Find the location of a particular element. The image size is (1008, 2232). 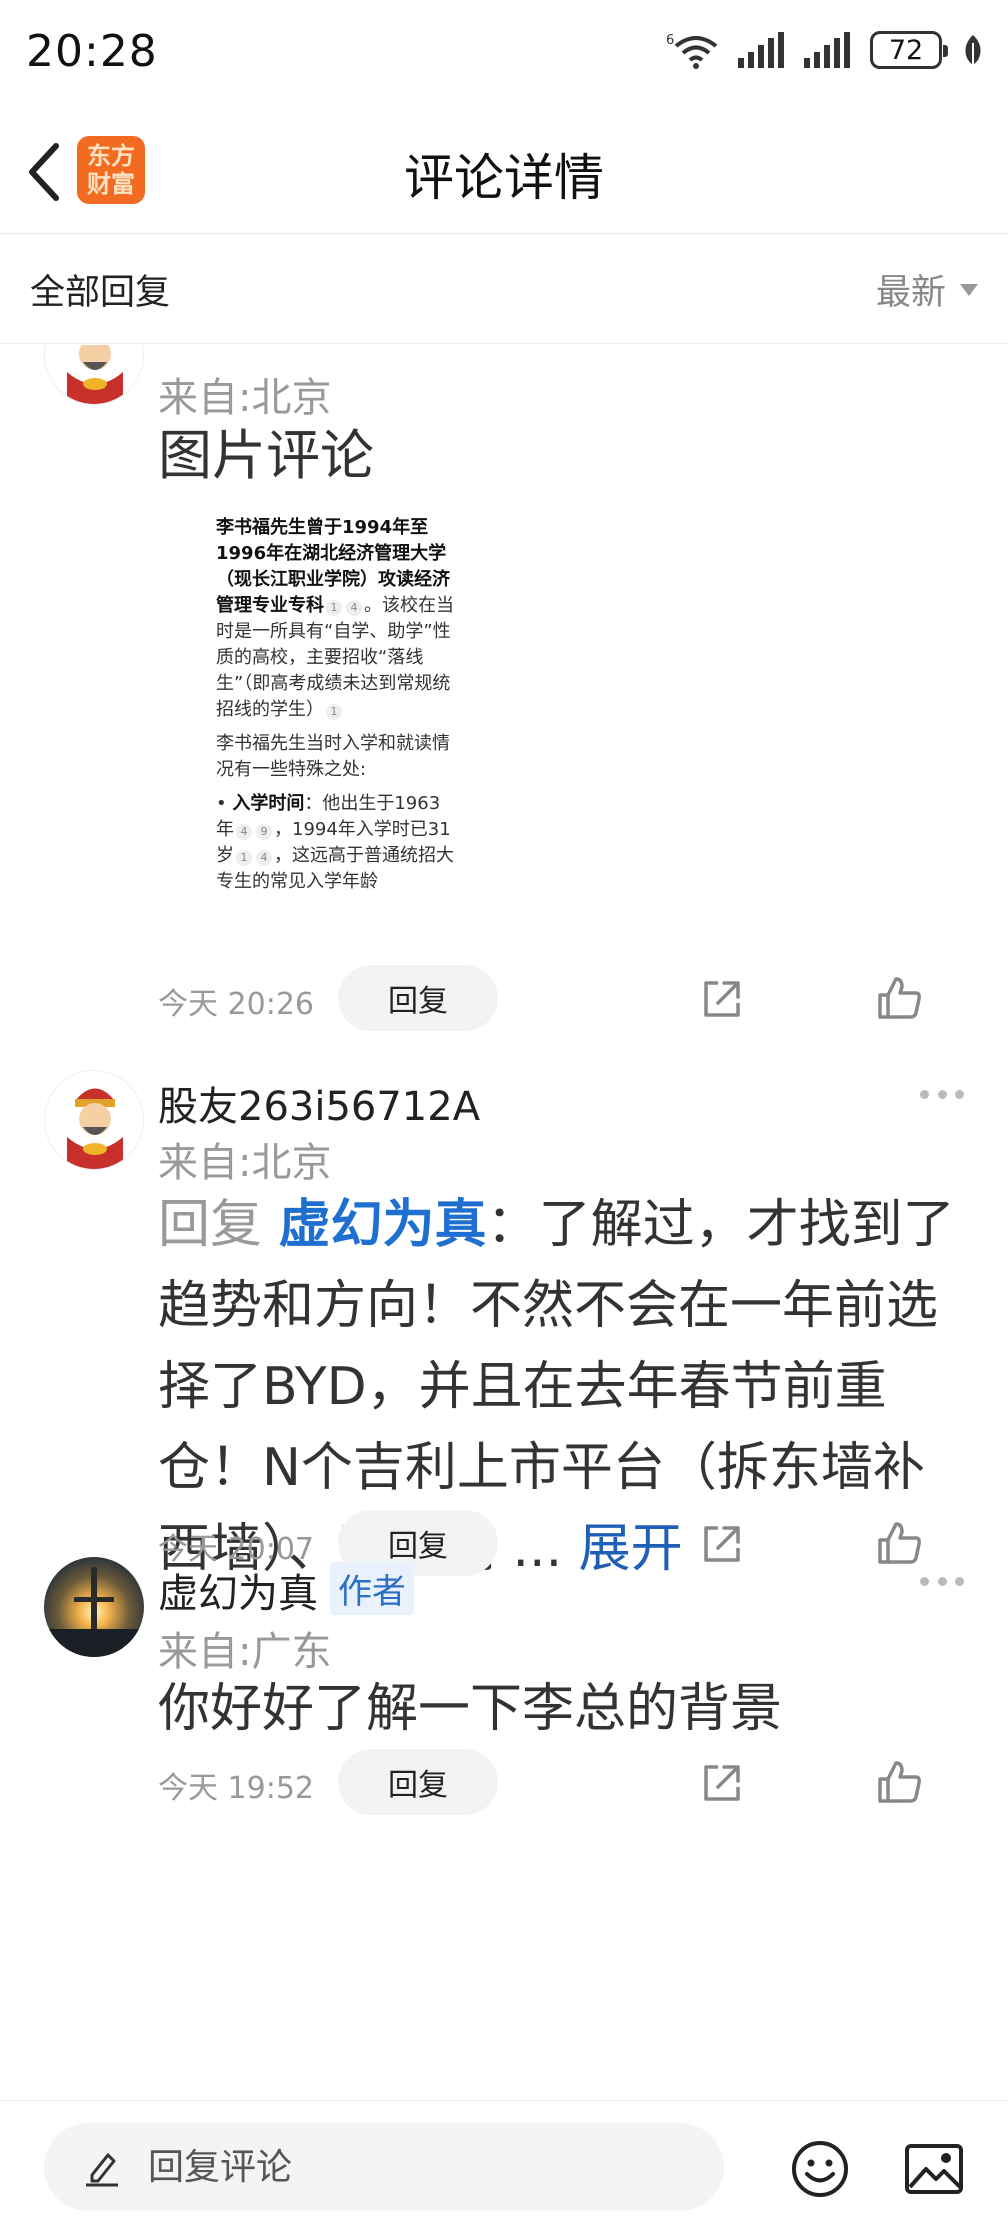

page-title: 评论详情 is located at coordinates (504, 178).